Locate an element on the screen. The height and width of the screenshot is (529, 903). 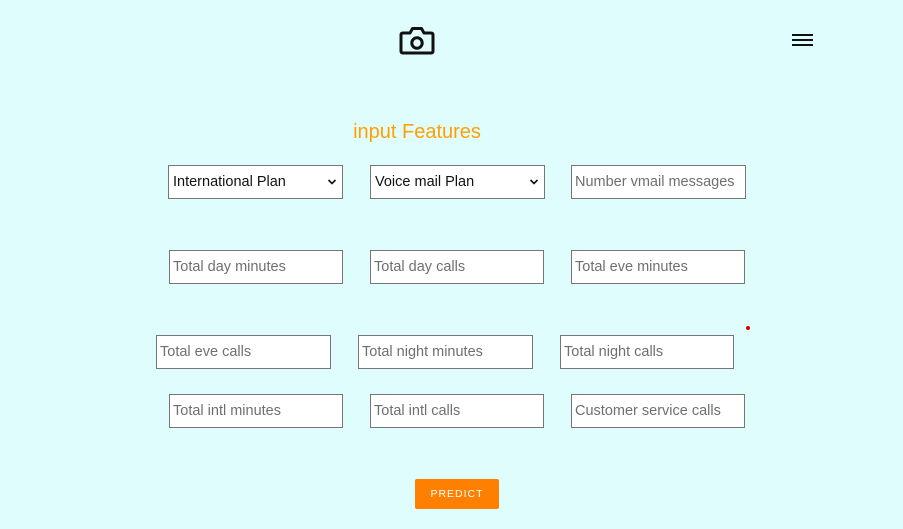
international-plan-select: International Plan is located at coordinates (255, 182).